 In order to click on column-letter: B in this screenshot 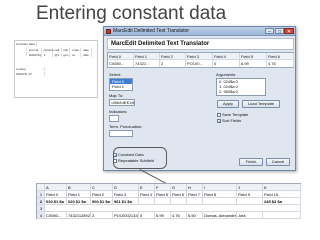, I will do `click(79, 187)`.